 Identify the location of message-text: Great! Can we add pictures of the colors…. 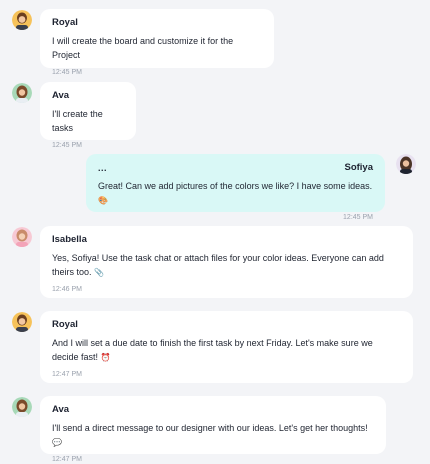
(235, 193).